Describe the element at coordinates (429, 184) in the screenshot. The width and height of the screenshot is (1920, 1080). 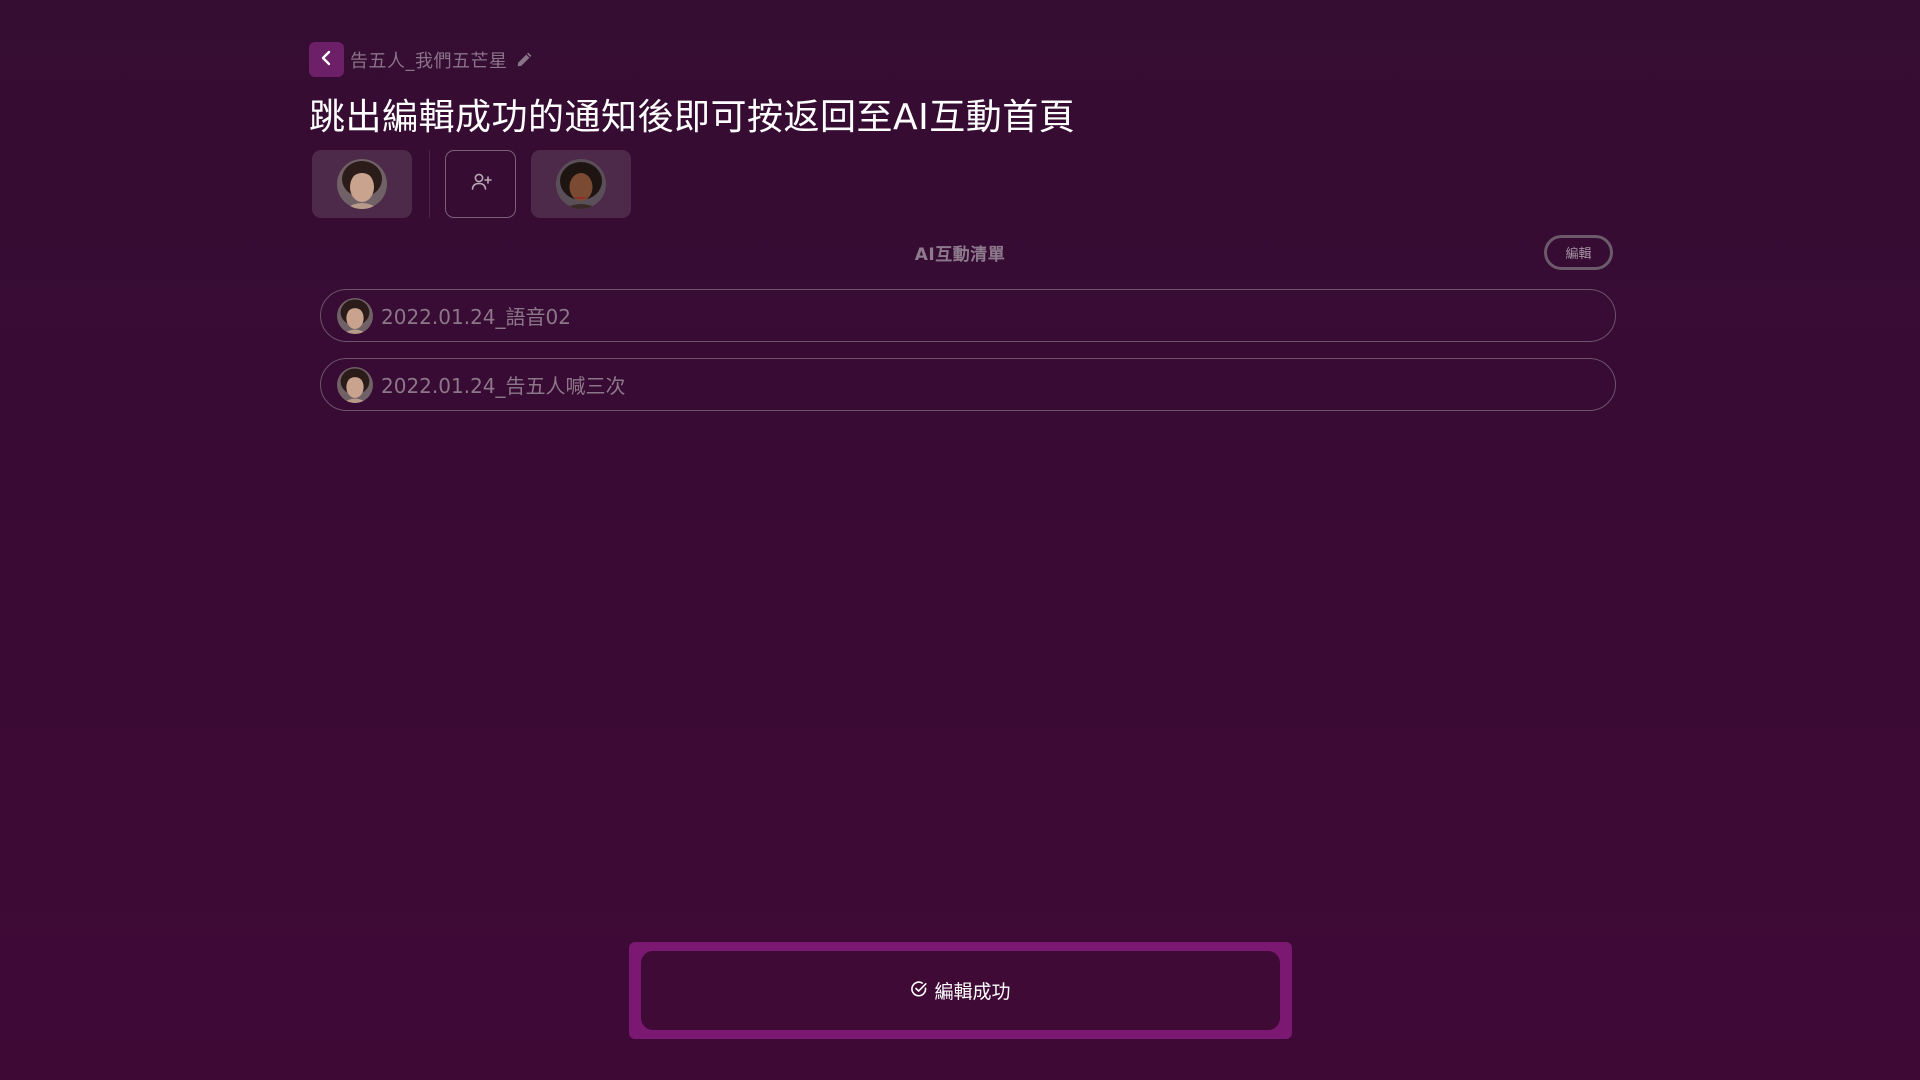
I see `participants-divider` at that location.